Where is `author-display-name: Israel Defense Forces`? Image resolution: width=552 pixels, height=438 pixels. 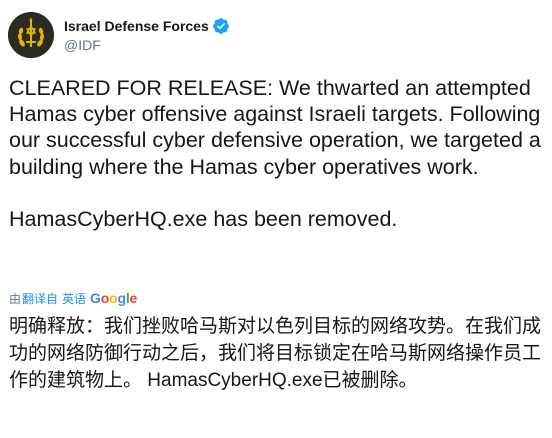
author-display-name: Israel Defense Forces is located at coordinates (136, 26).